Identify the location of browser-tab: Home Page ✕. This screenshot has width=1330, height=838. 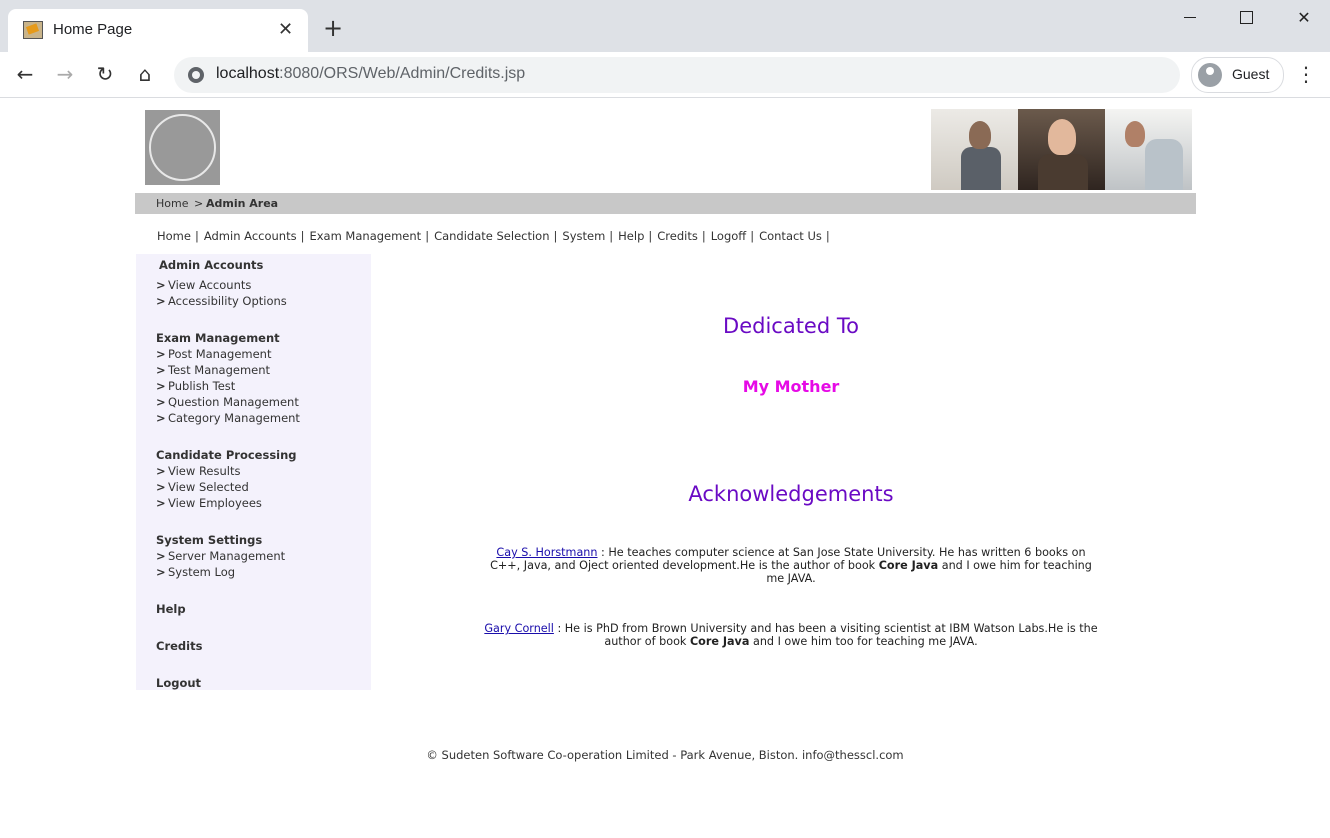
(158, 30).